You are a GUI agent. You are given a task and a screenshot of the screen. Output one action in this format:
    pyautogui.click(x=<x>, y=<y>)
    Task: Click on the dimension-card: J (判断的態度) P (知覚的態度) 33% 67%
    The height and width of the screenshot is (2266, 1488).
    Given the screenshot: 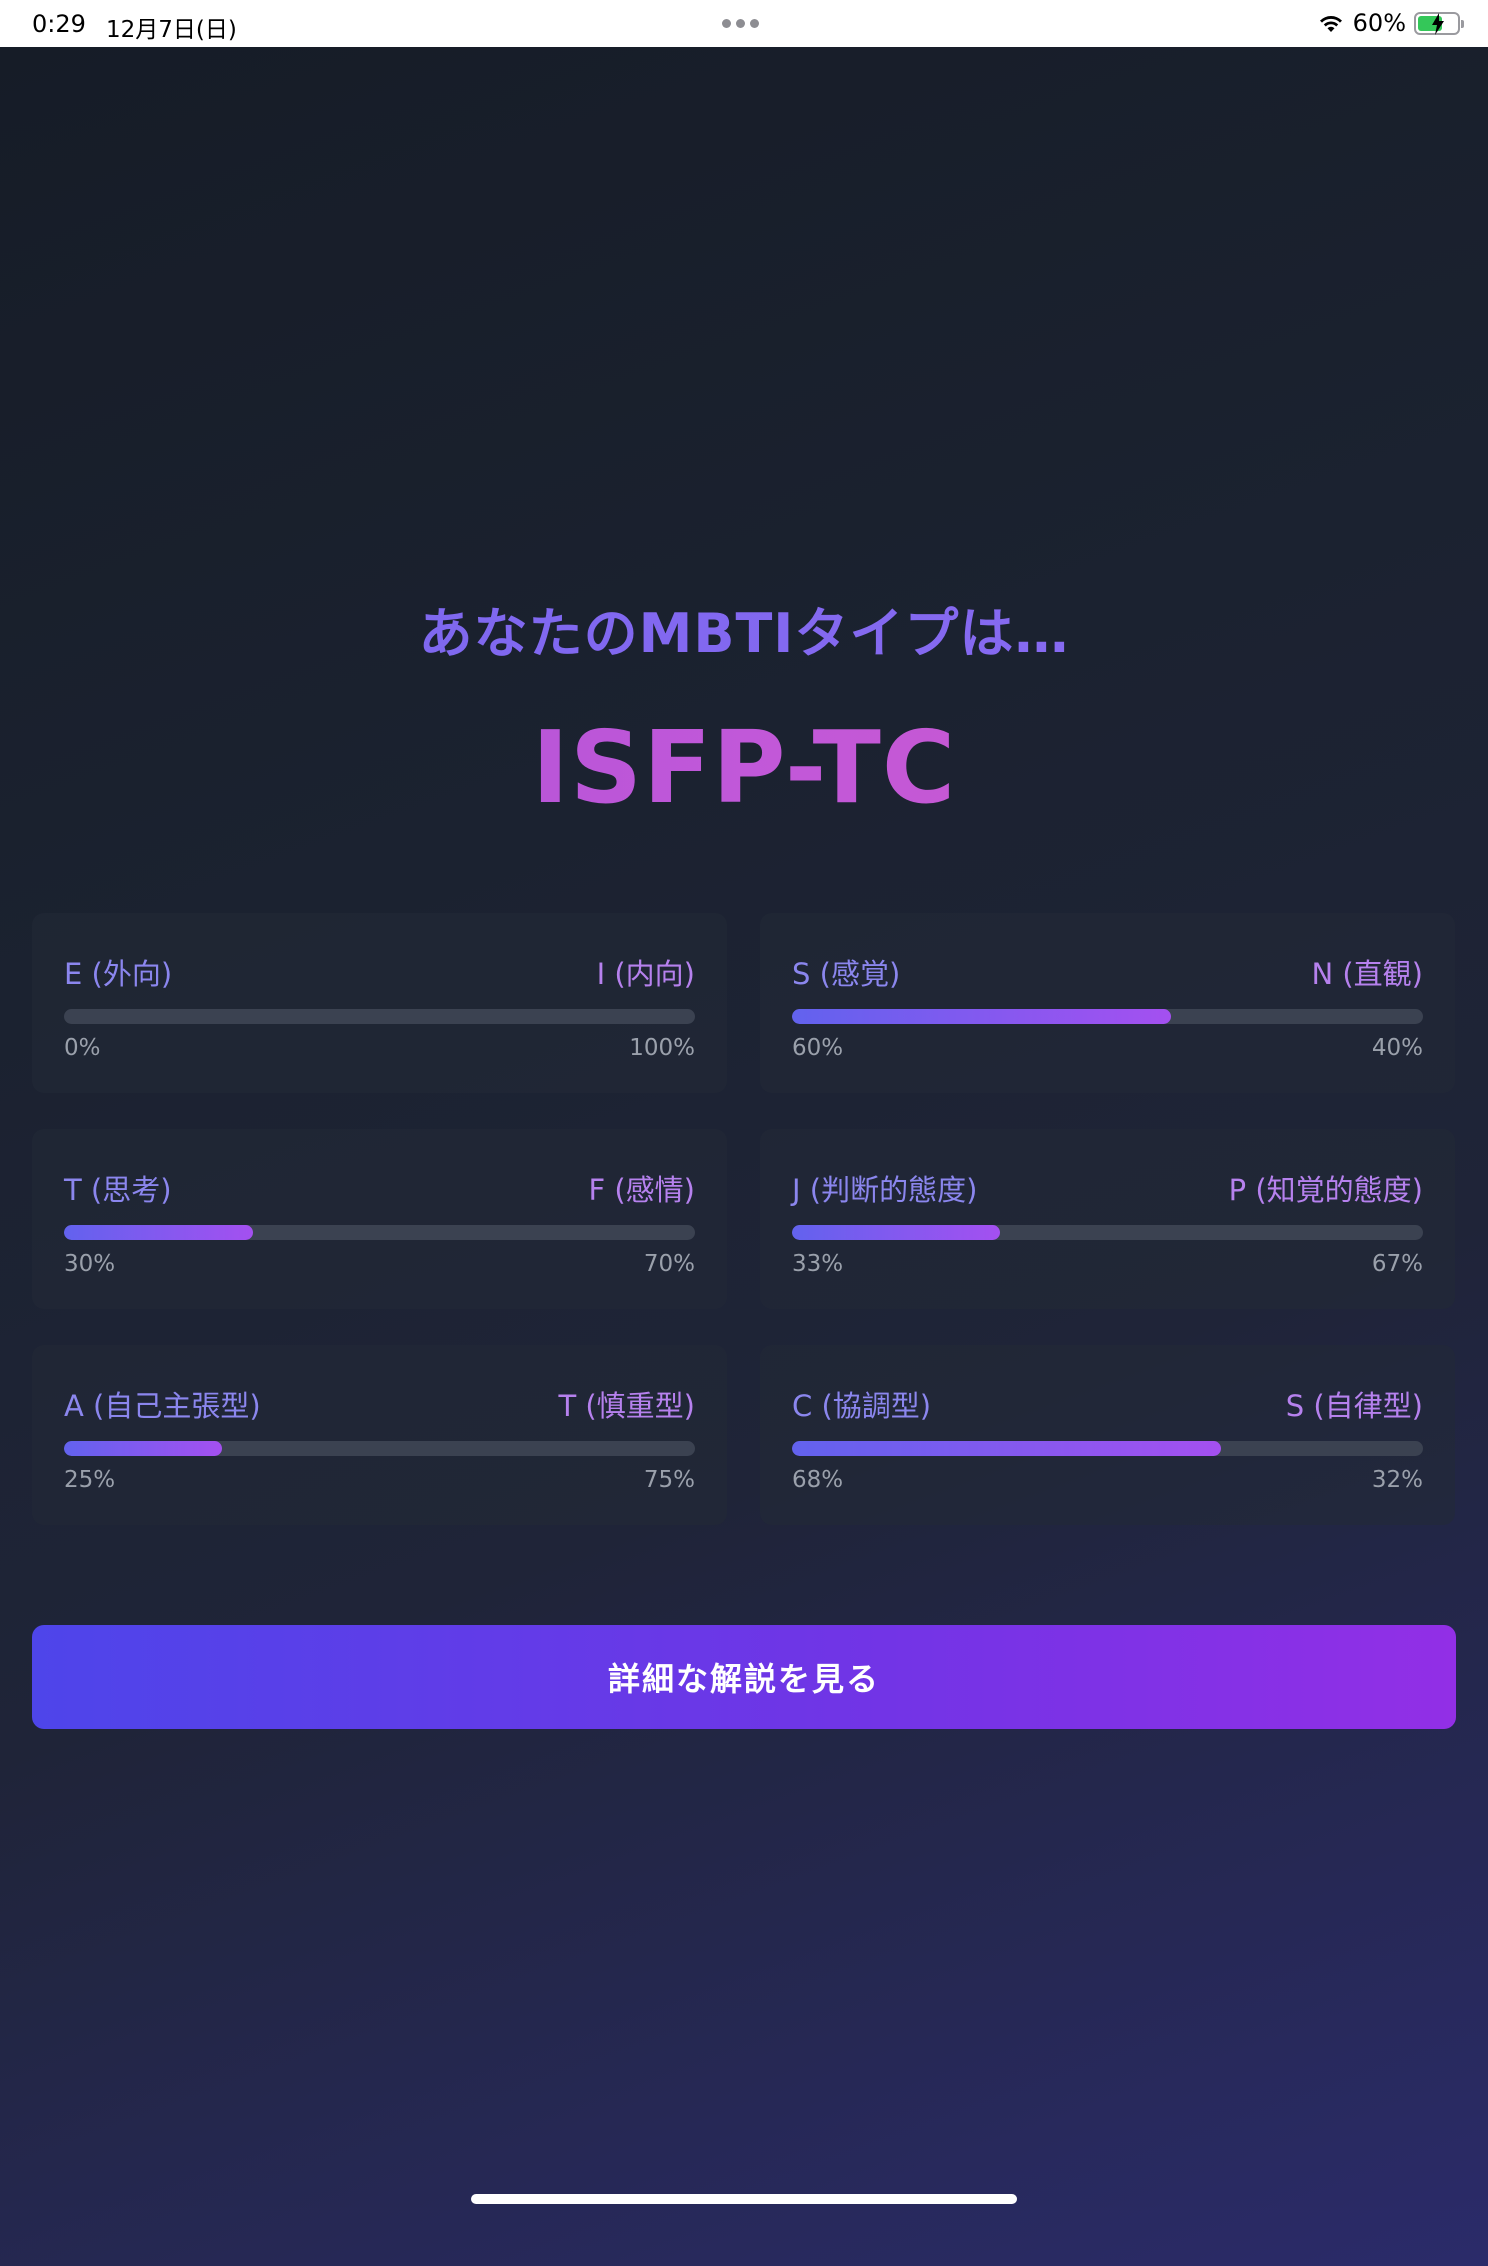 What is the action you would take?
    pyautogui.click(x=1107, y=1219)
    